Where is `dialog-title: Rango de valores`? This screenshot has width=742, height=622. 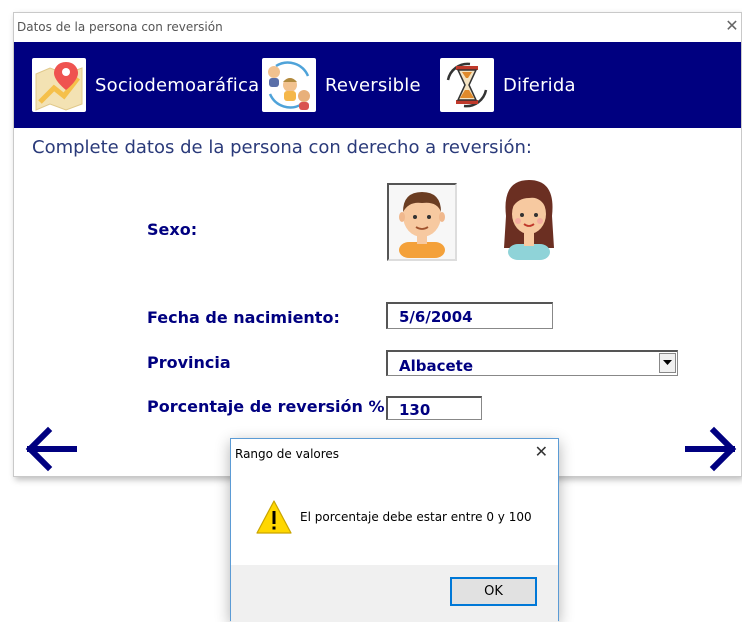 dialog-title: Rango de valores is located at coordinates (287, 454).